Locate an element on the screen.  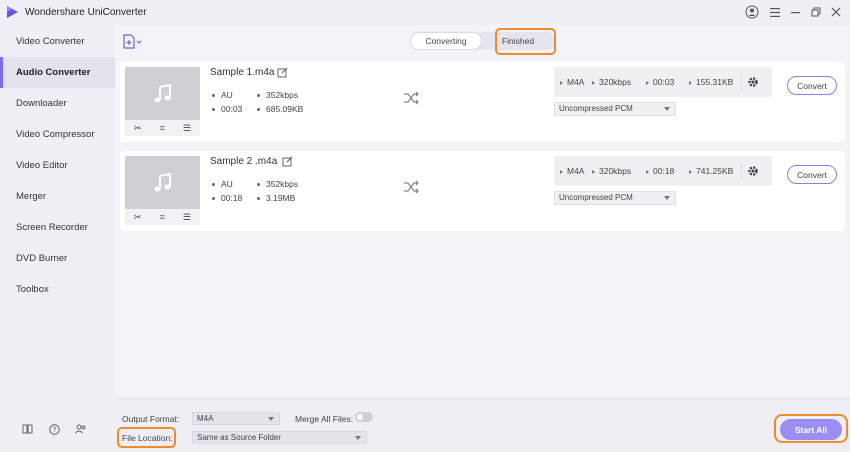
file-location-dropdown: Same as Source Folder is located at coordinates (279, 437).